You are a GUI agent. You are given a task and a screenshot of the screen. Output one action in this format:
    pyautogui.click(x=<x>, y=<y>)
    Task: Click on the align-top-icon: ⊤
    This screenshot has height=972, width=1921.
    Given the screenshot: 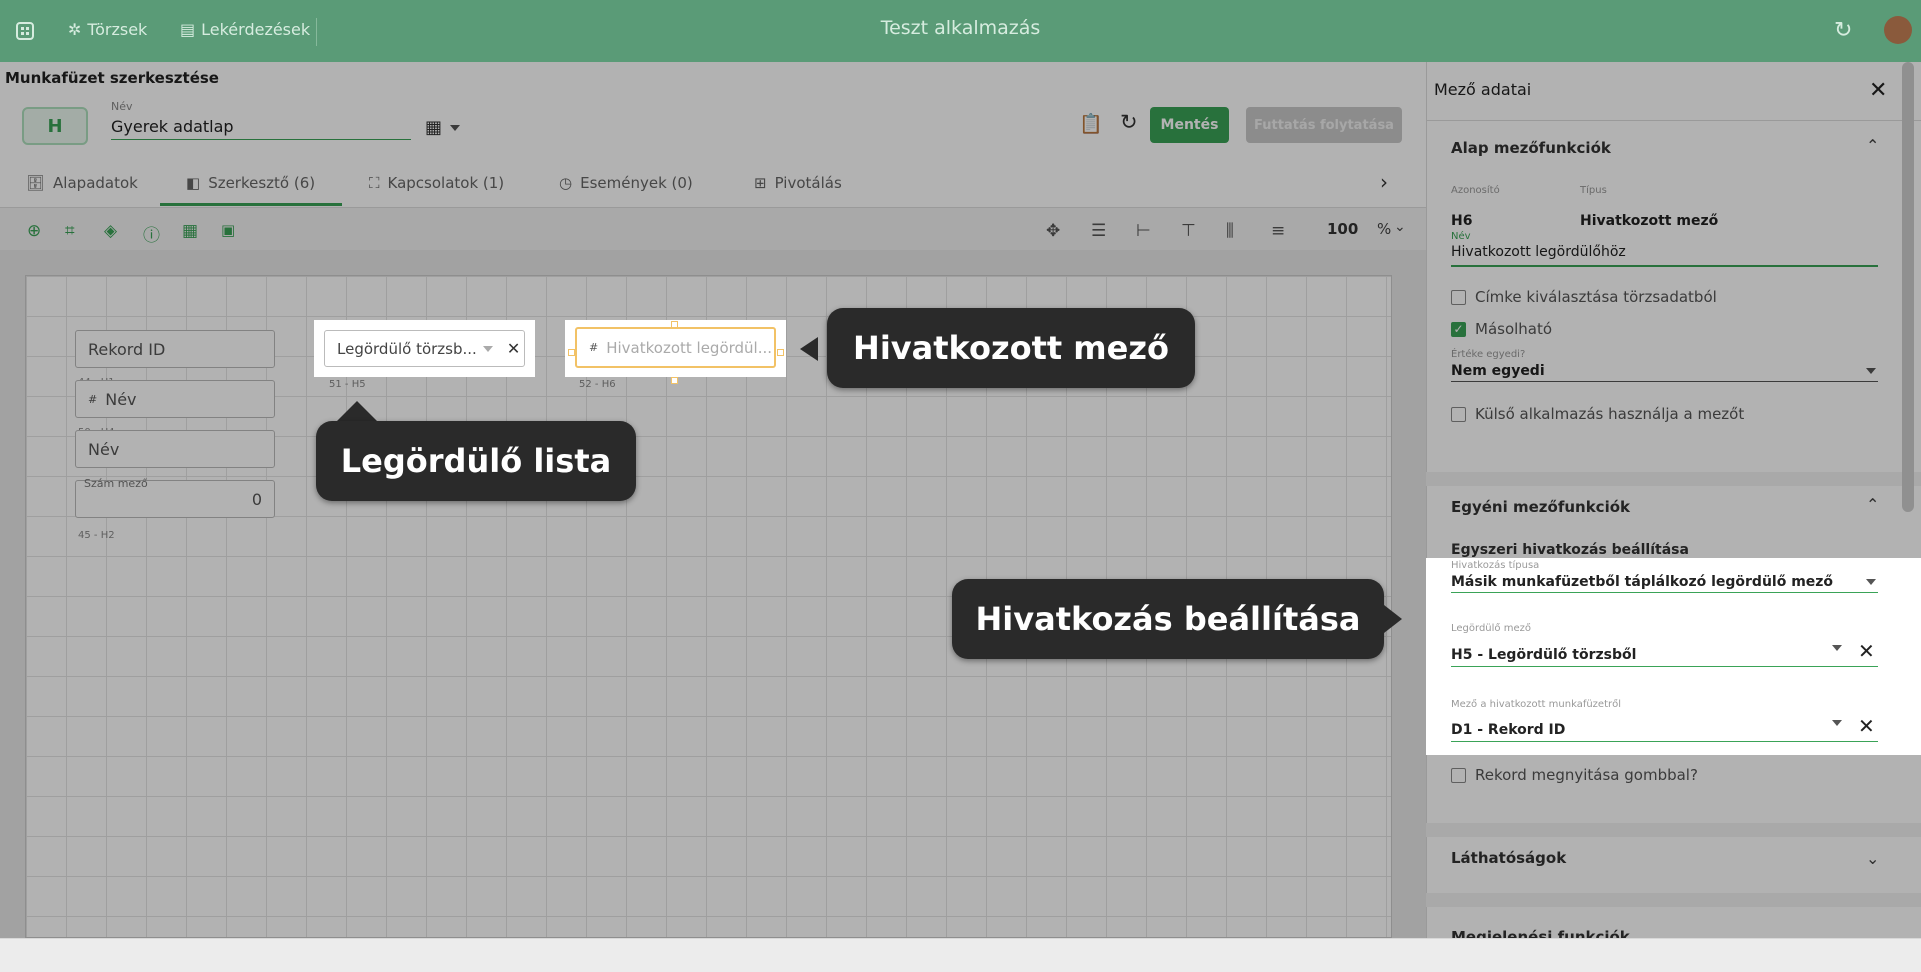 What is the action you would take?
    pyautogui.click(x=1190, y=231)
    